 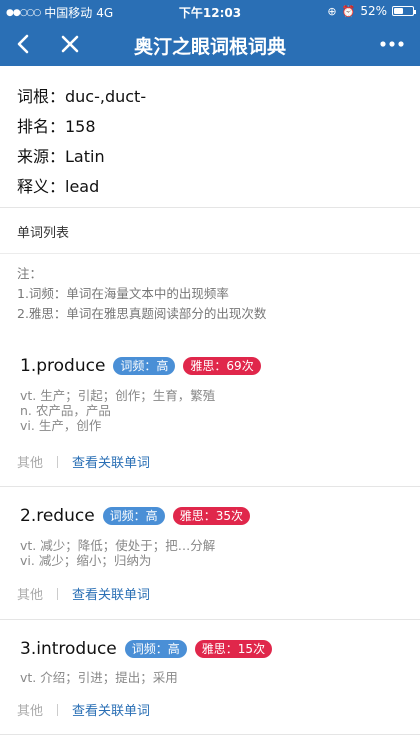 I want to click on ielts-badge: 雅思：69次, so click(x=222, y=366).